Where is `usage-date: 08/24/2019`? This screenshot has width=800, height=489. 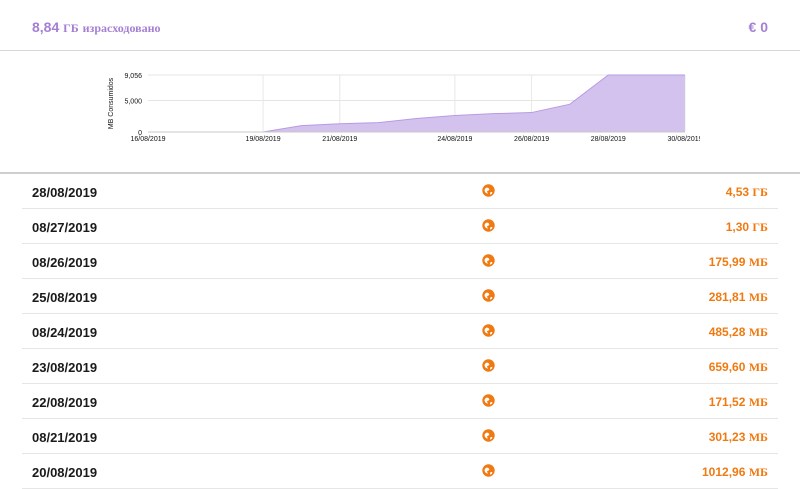
usage-date: 08/24/2019 is located at coordinates (65, 332).